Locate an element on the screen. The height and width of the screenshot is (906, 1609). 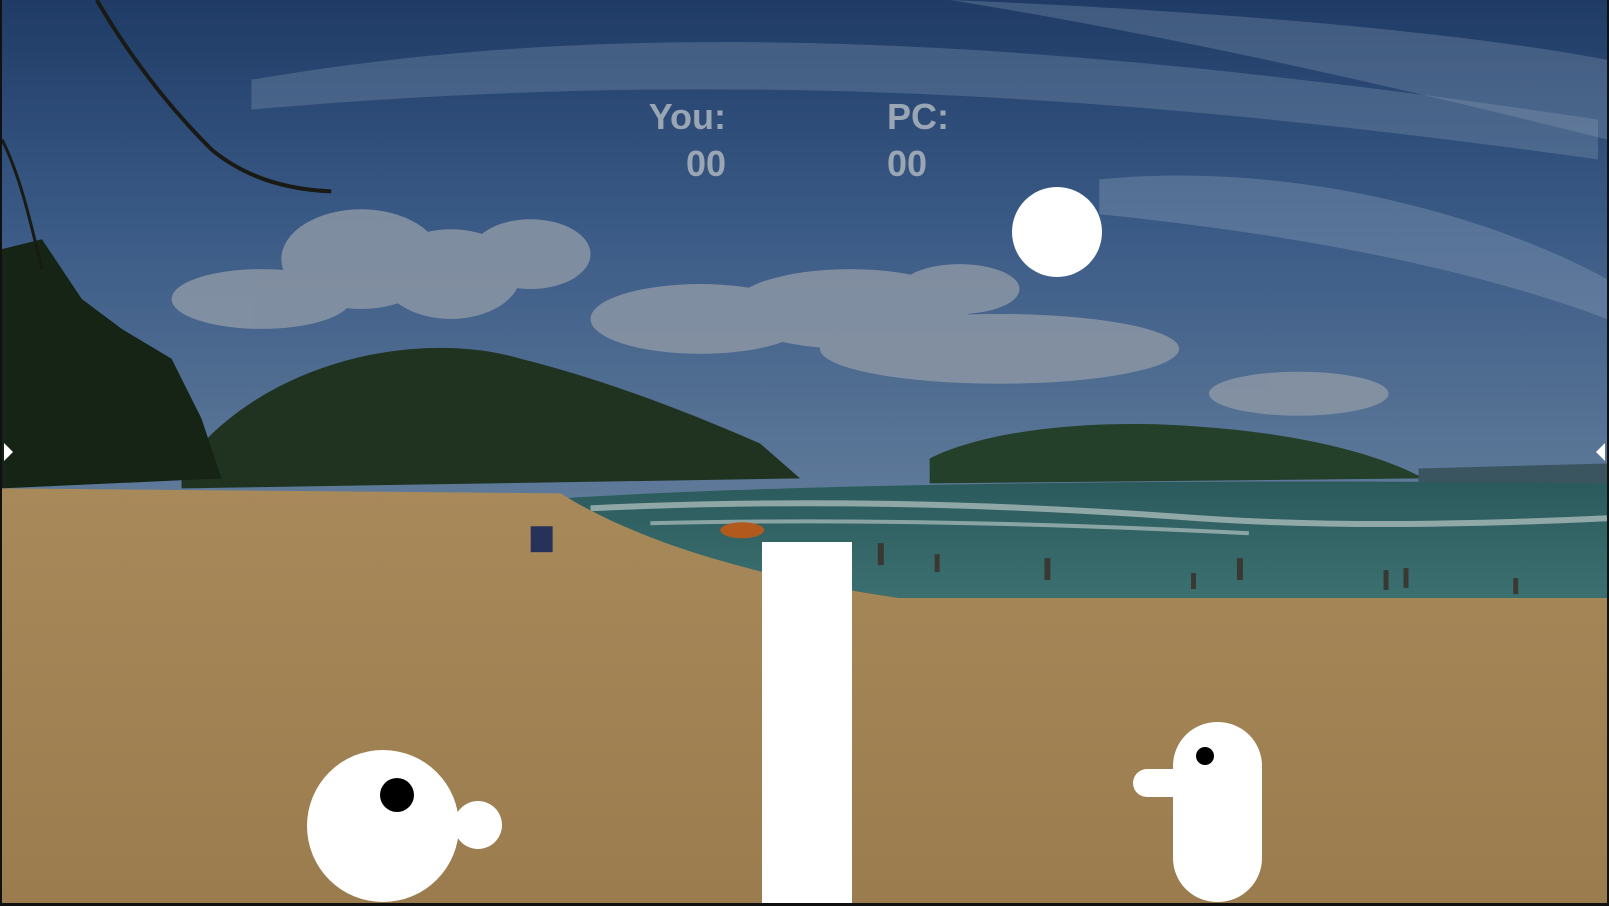
pc-score-label: PC: is located at coordinates (918, 116).